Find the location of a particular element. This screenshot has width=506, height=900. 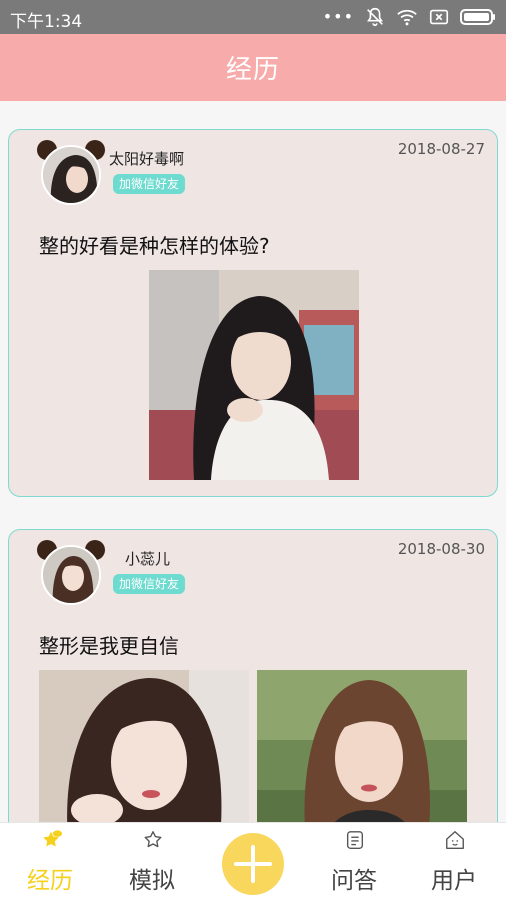

page-title: 经历 is located at coordinates (252, 70).